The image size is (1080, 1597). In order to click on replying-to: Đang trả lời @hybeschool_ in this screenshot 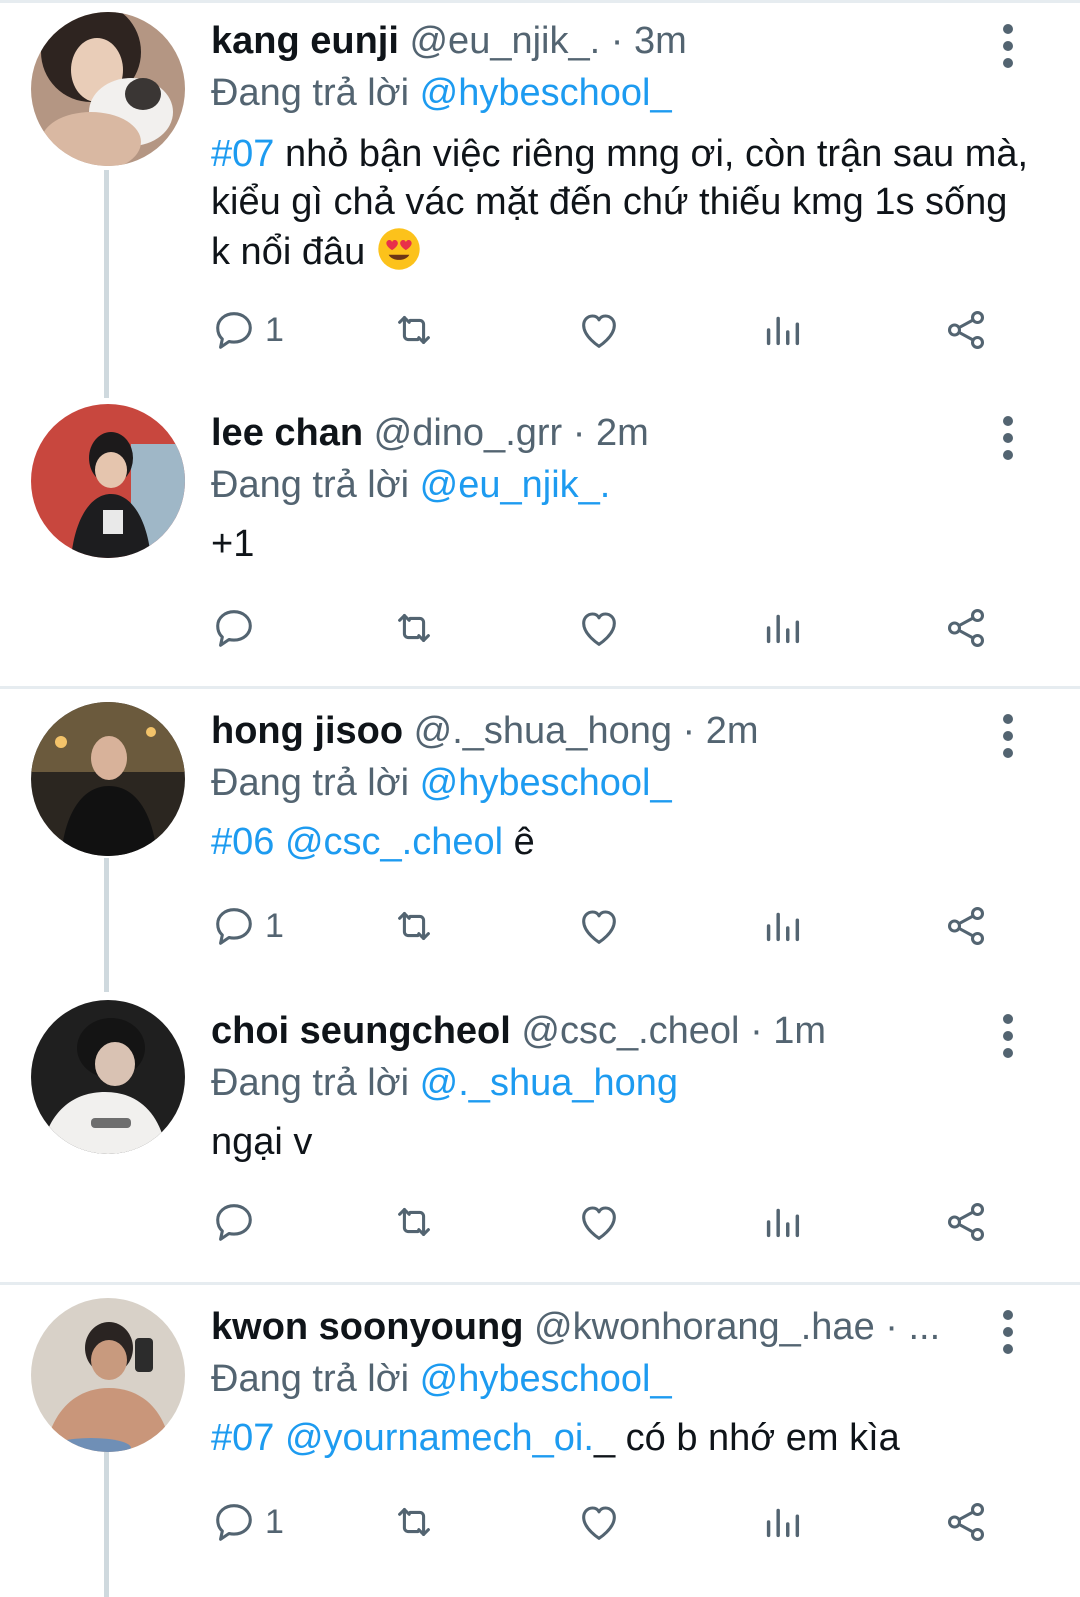, I will do `click(441, 783)`.